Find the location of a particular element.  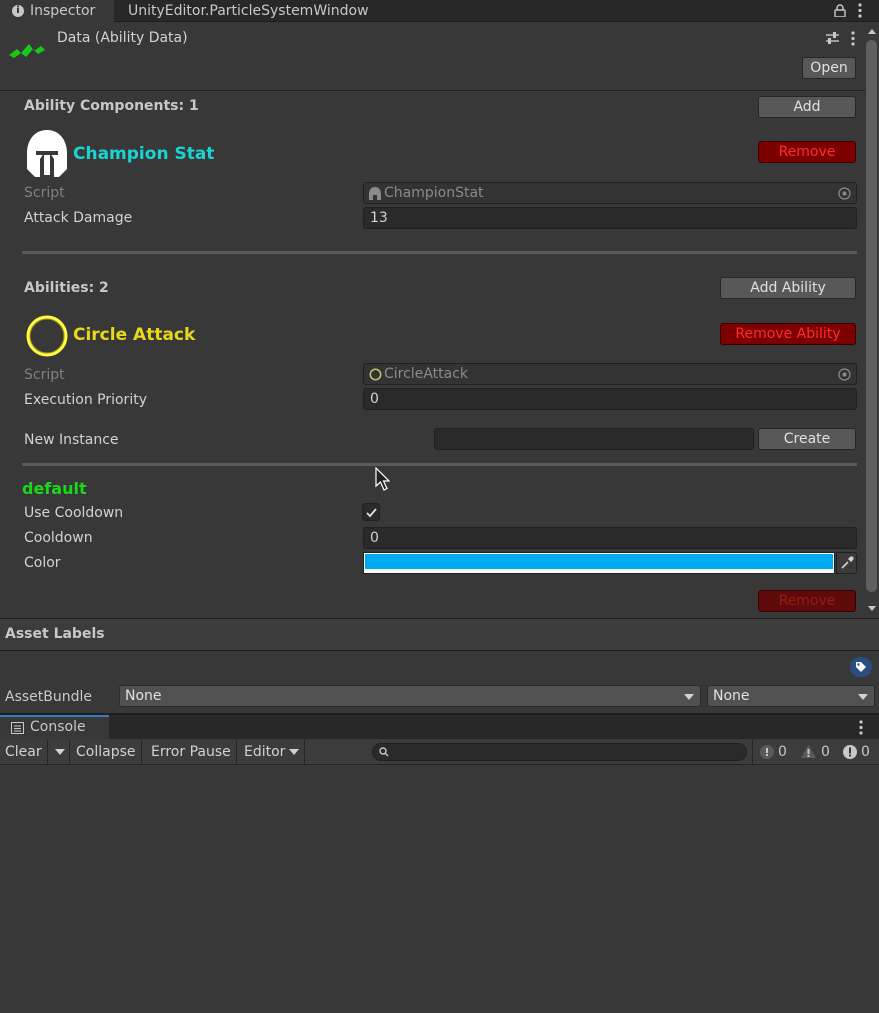

checkmark-icon is located at coordinates (371, 513).